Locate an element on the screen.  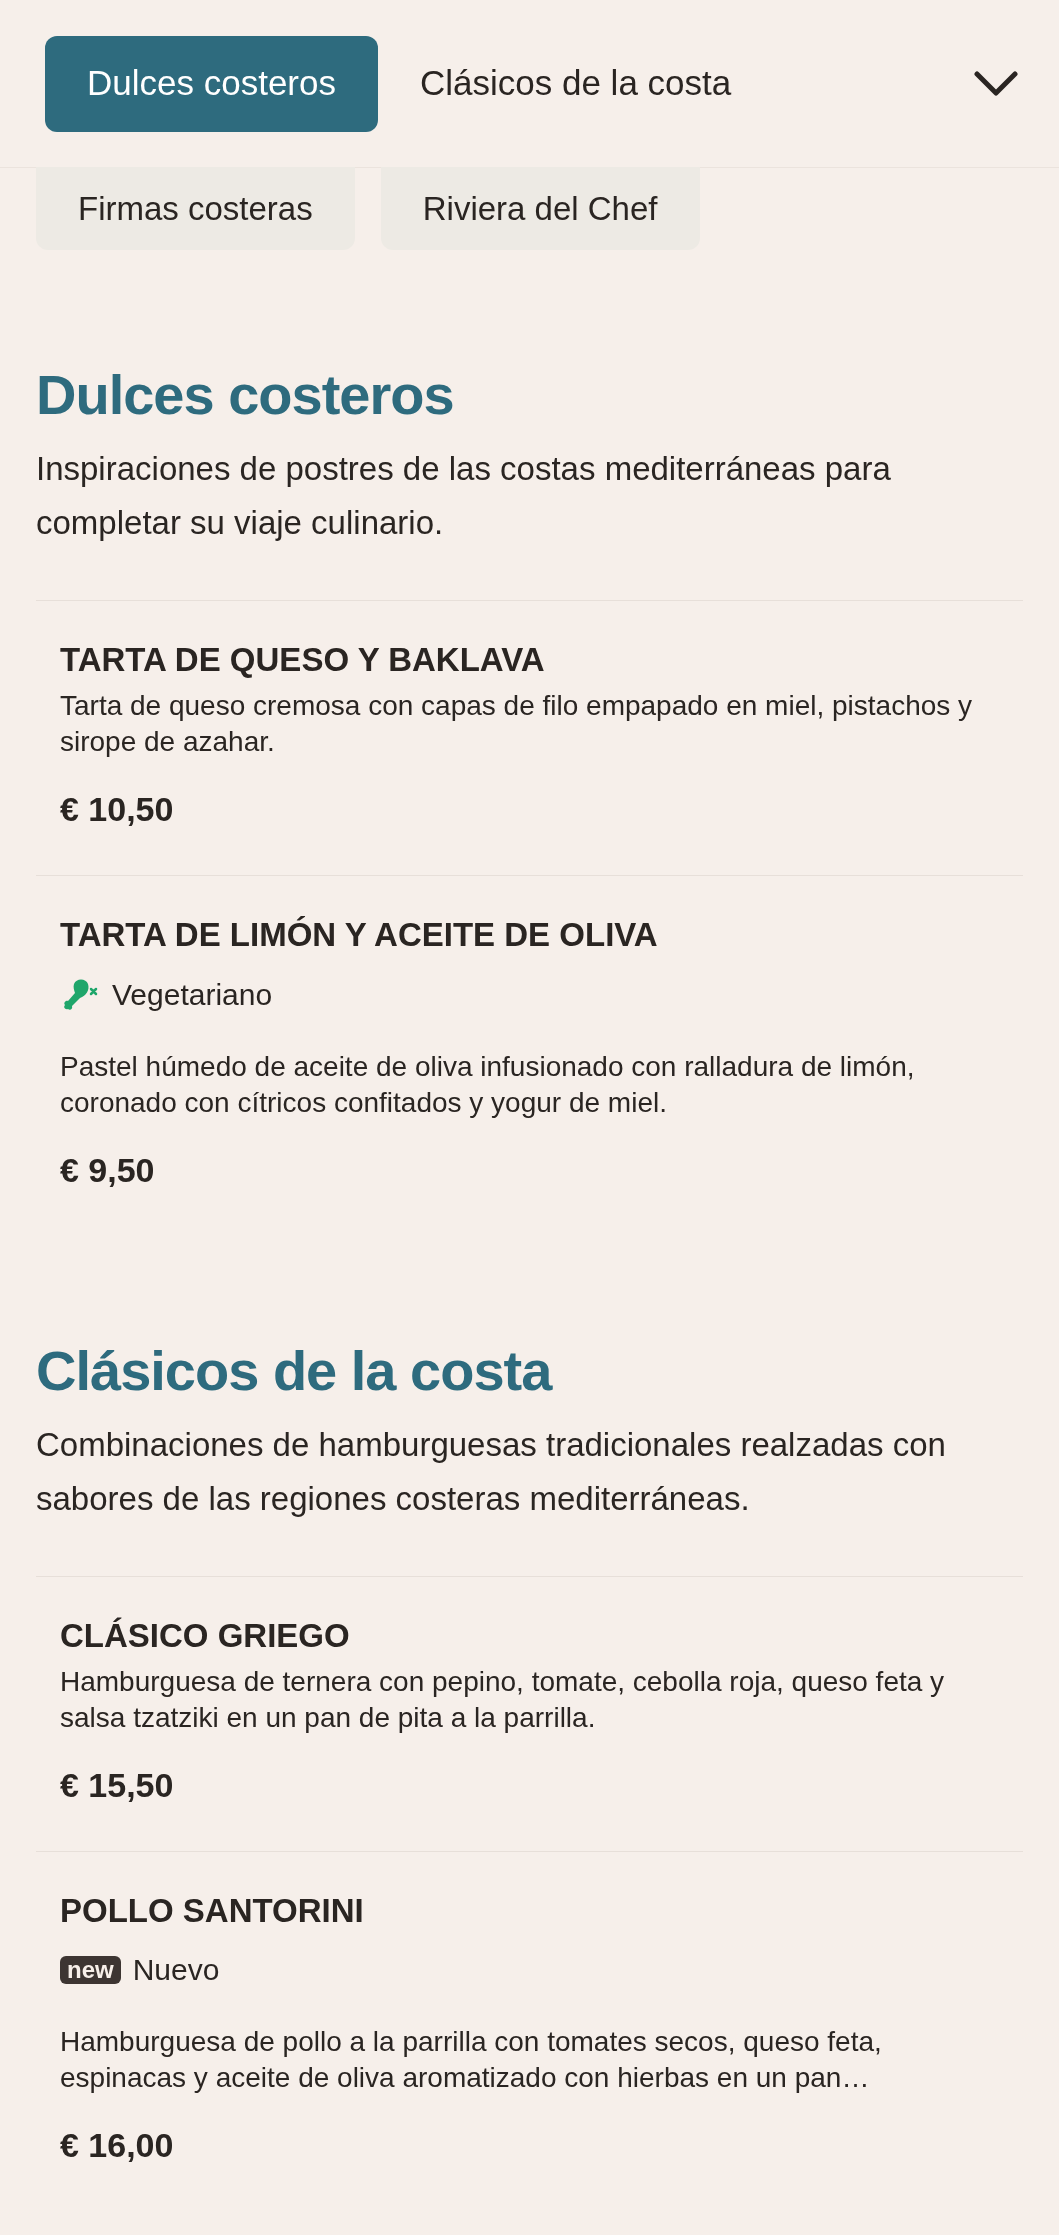
item-name: TARTA DE QUESO Y BAKLAVA is located at coordinates (303, 660).